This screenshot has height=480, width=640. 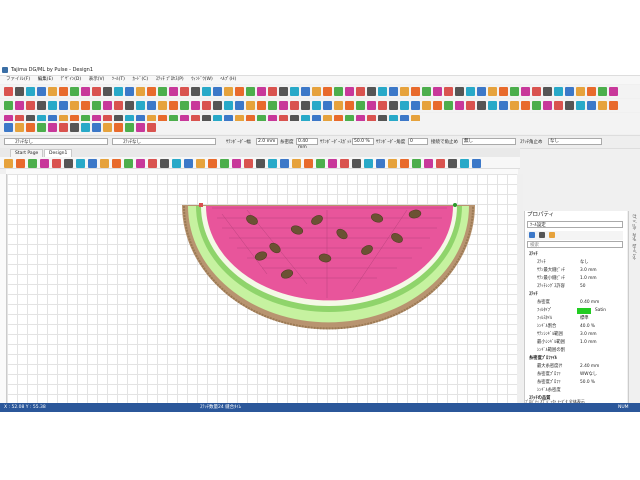 I want to click on menu-window: ｳｨﾝﾄﾞｳ(W), so click(x=201, y=80).